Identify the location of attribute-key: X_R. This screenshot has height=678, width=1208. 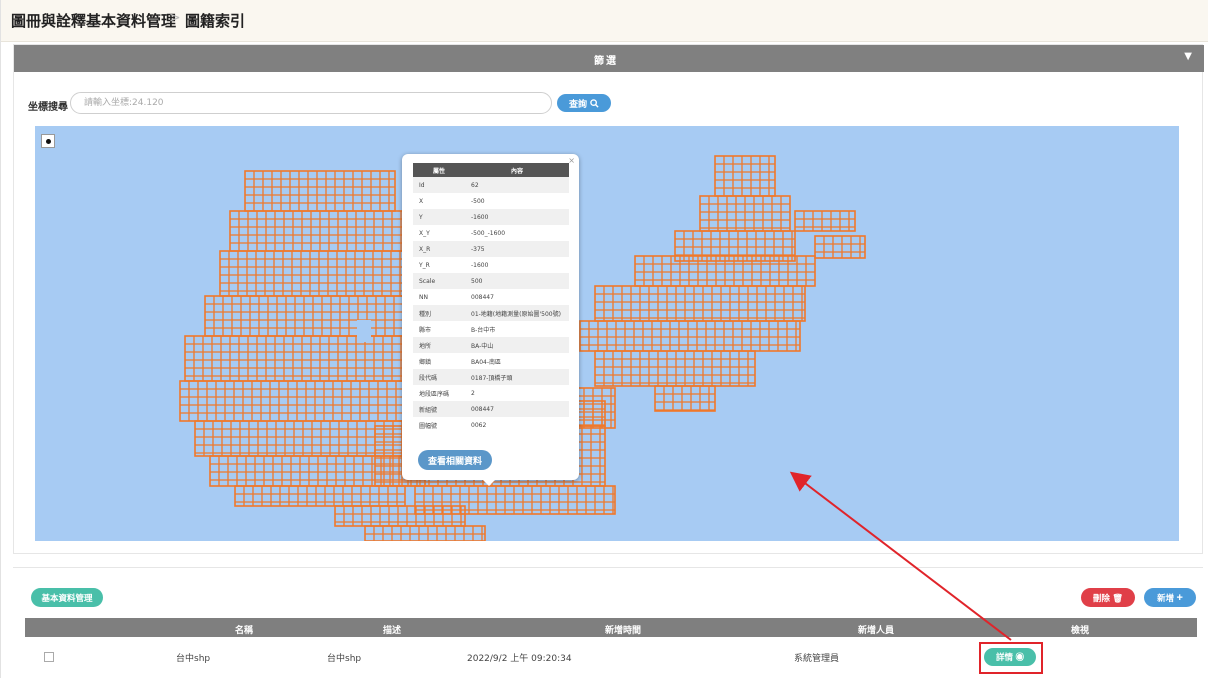
(439, 249).